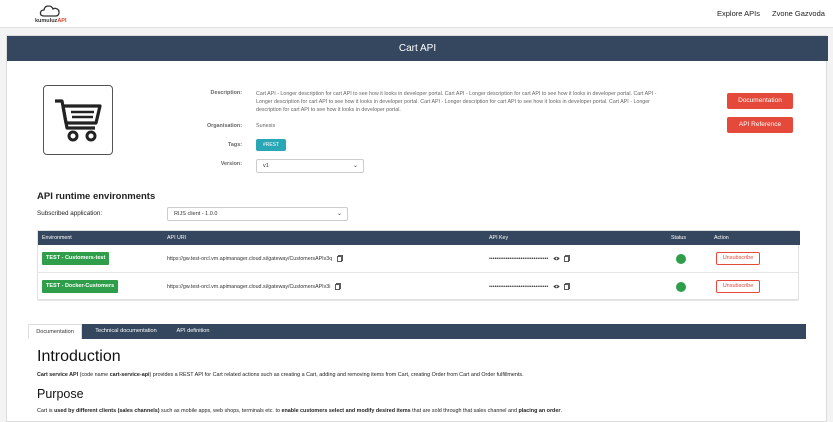 This screenshot has width=833, height=422. What do you see at coordinates (760, 101) in the screenshot?
I see `documentation-button: Documentation` at bounding box center [760, 101].